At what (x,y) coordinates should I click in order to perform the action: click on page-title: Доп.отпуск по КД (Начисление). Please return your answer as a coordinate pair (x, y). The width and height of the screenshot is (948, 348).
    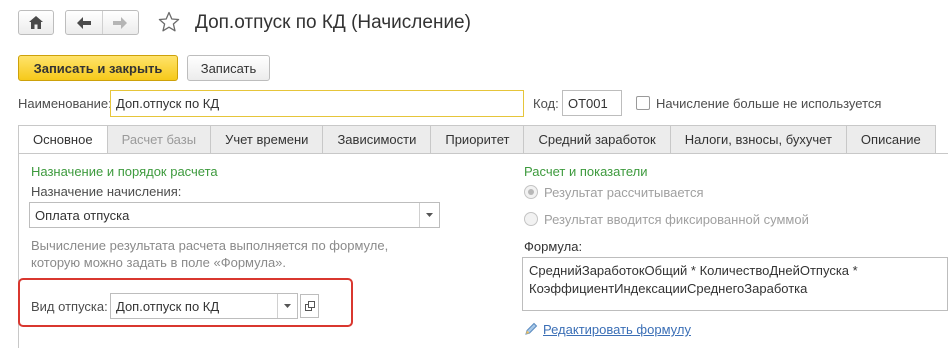
    Looking at the image, I should click on (333, 22).